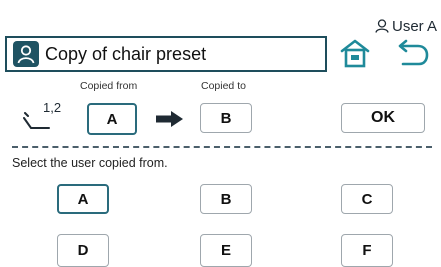  I want to click on instruction-text: Select the user copied from., so click(90, 163).